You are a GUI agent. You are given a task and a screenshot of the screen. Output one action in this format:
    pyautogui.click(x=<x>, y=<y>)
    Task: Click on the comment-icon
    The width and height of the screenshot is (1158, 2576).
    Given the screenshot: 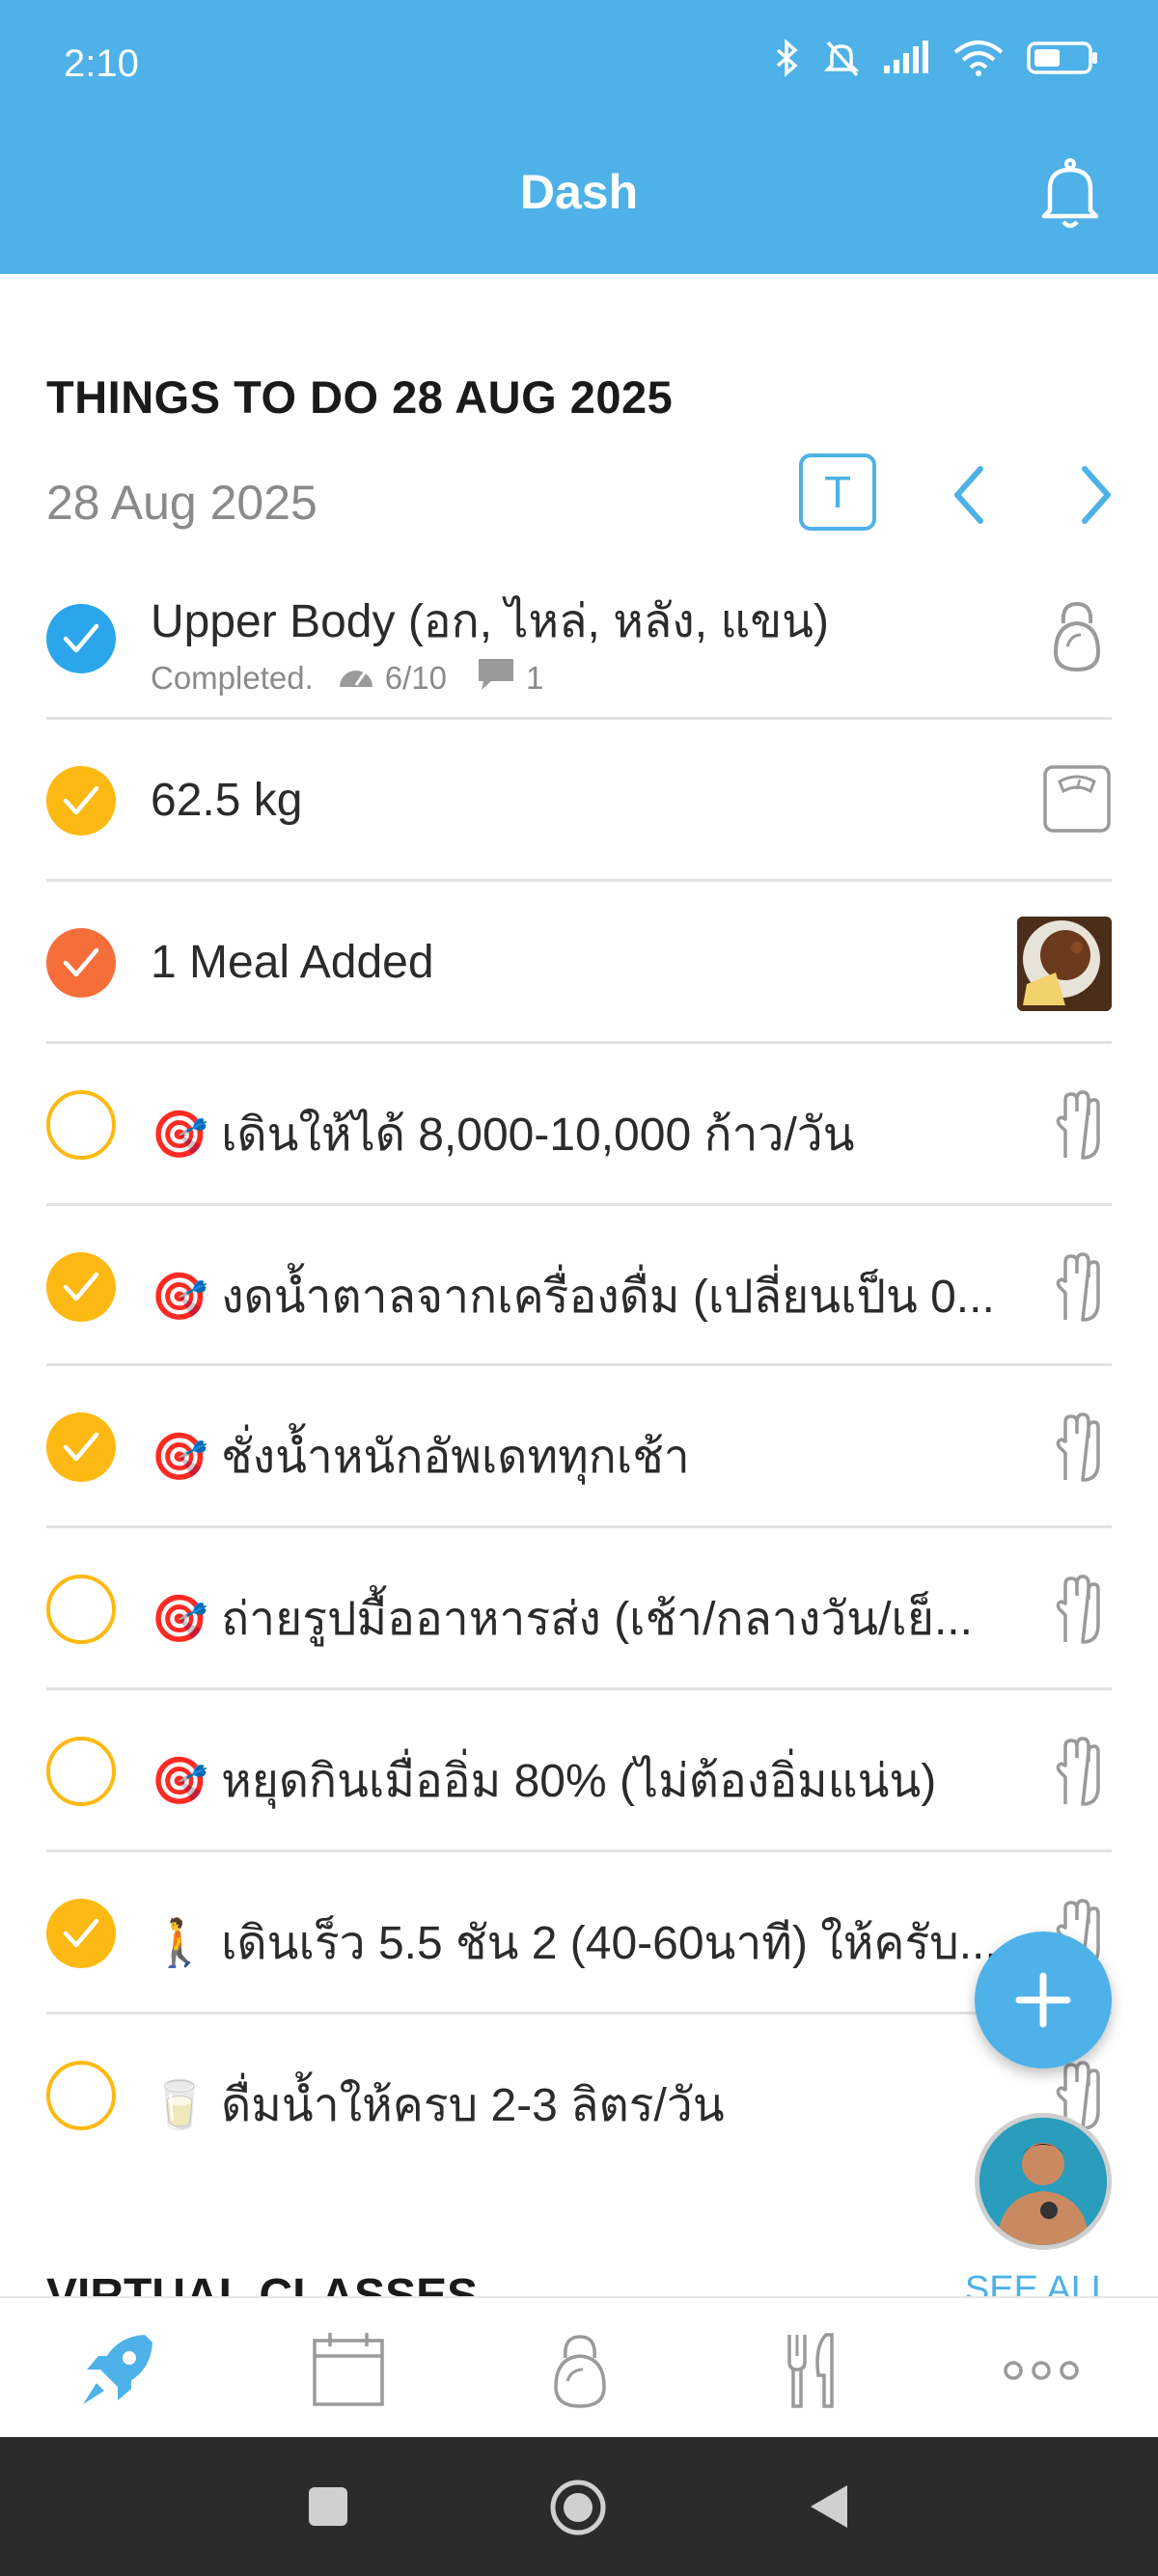 What is the action you would take?
    pyautogui.click(x=496, y=678)
    